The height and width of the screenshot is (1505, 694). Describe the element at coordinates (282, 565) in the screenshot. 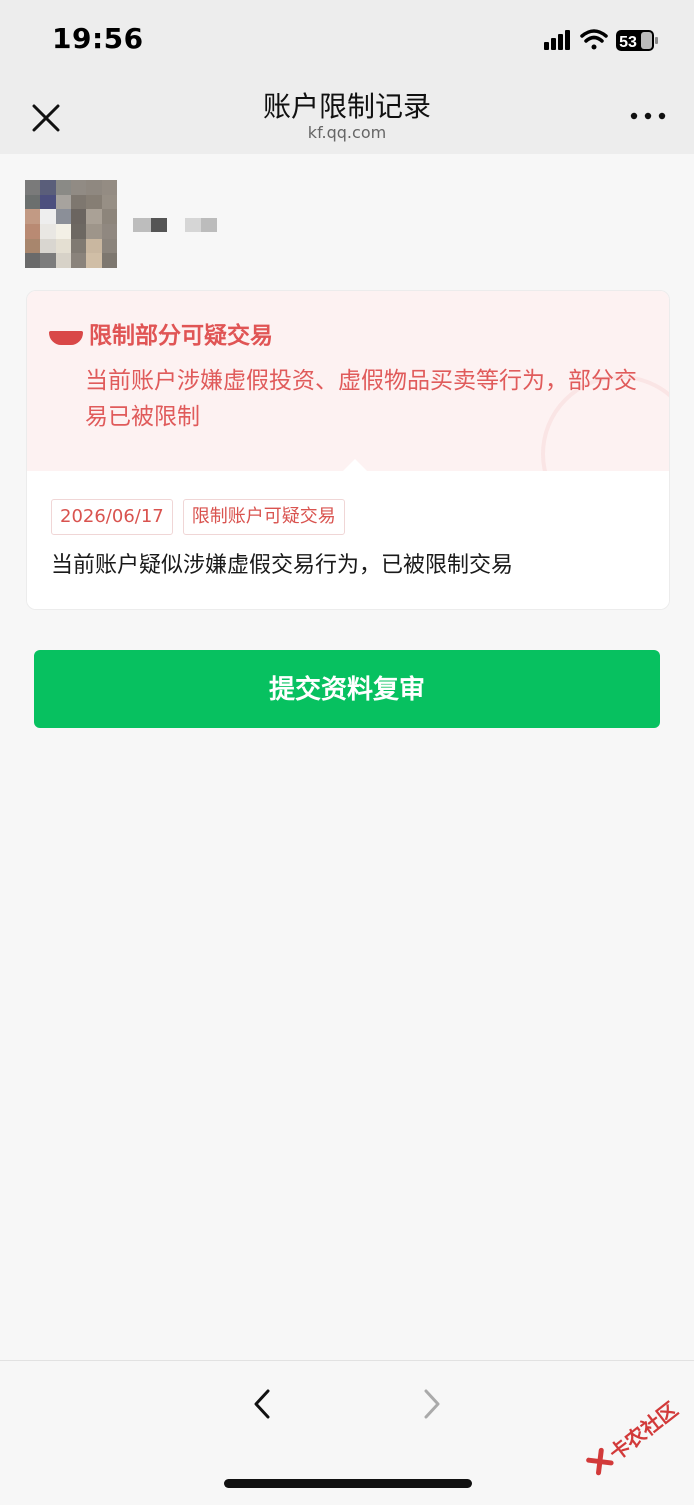

I see `record-detail: 当前账户疑似涉嫌虚假交易行为，已被限制交易` at that location.